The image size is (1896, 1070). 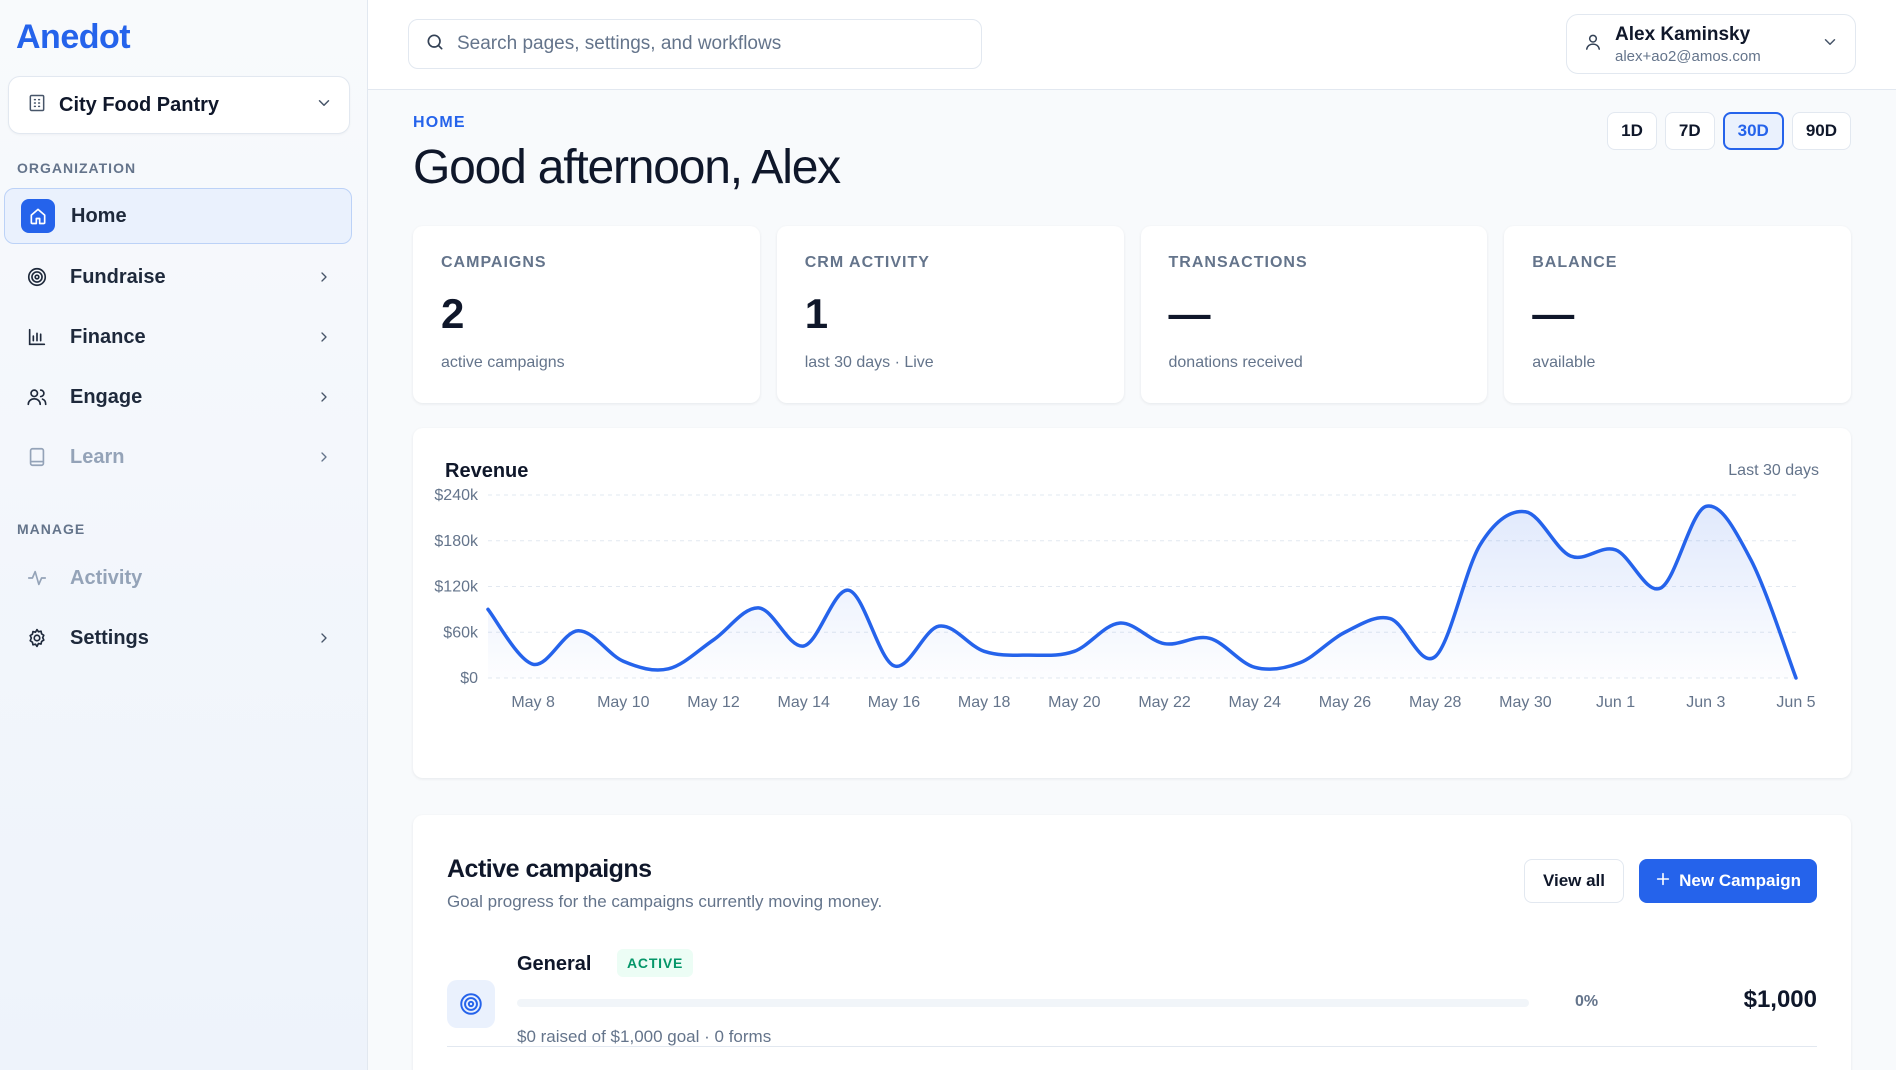 What do you see at coordinates (469, 678) in the screenshot?
I see `y-tick-label: $0` at bounding box center [469, 678].